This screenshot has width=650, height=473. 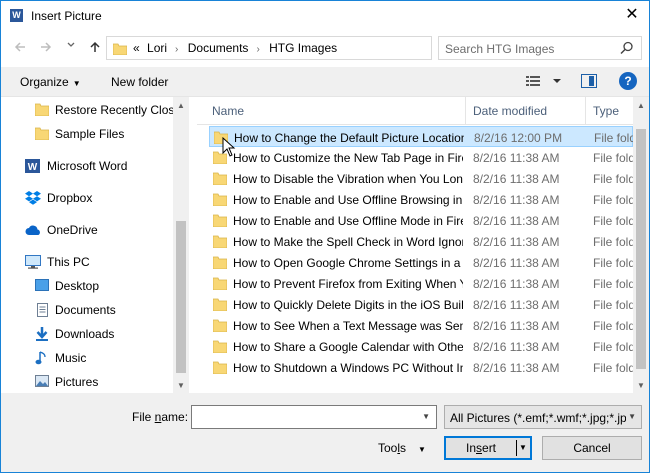 What do you see at coordinates (606, 111) in the screenshot?
I see `column-header-type: Type` at bounding box center [606, 111].